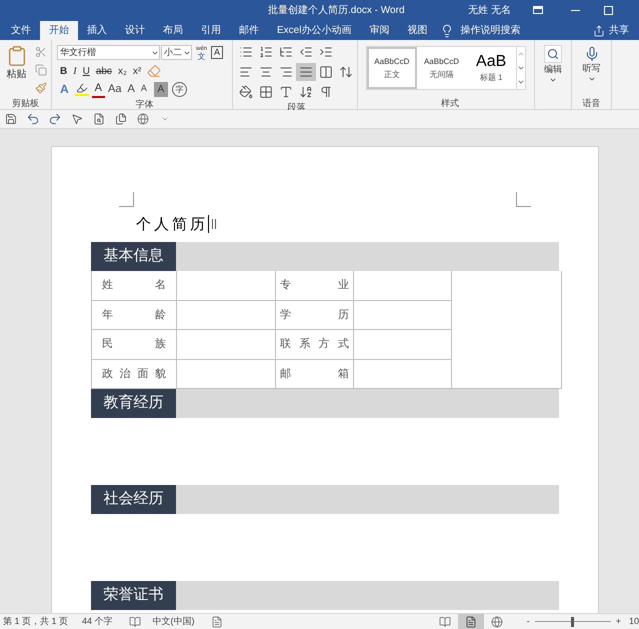 This screenshot has width=639, height=629. Describe the element at coordinates (538, 10) in the screenshot. I see `ribbon-display-icon` at that location.